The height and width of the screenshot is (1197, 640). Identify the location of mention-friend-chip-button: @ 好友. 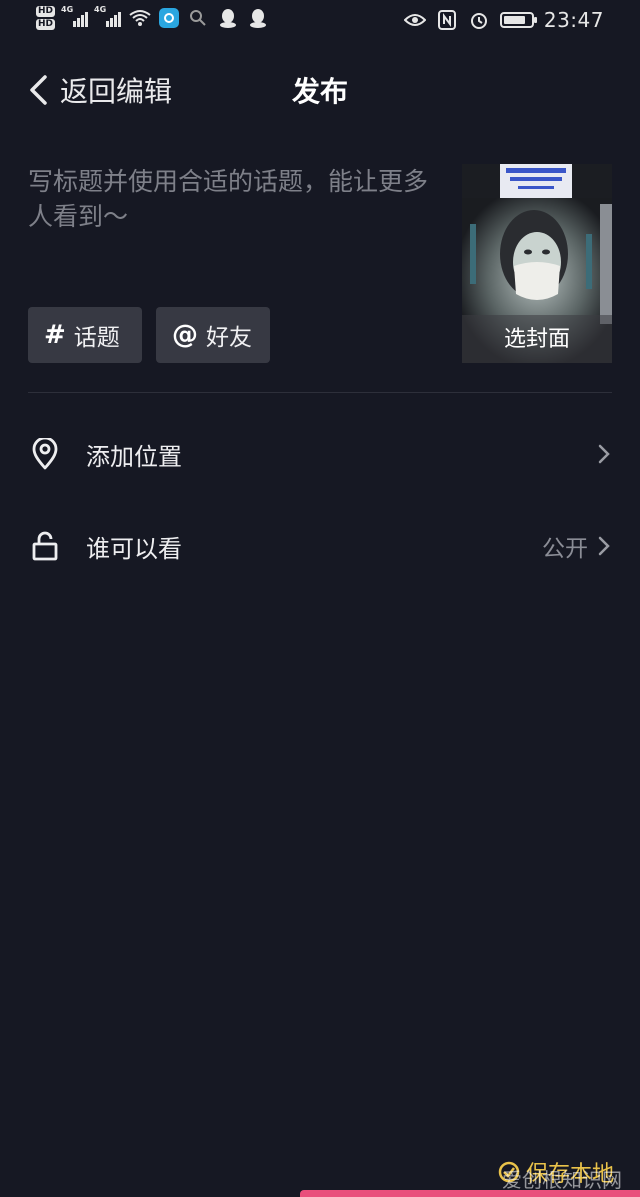
(213, 335).